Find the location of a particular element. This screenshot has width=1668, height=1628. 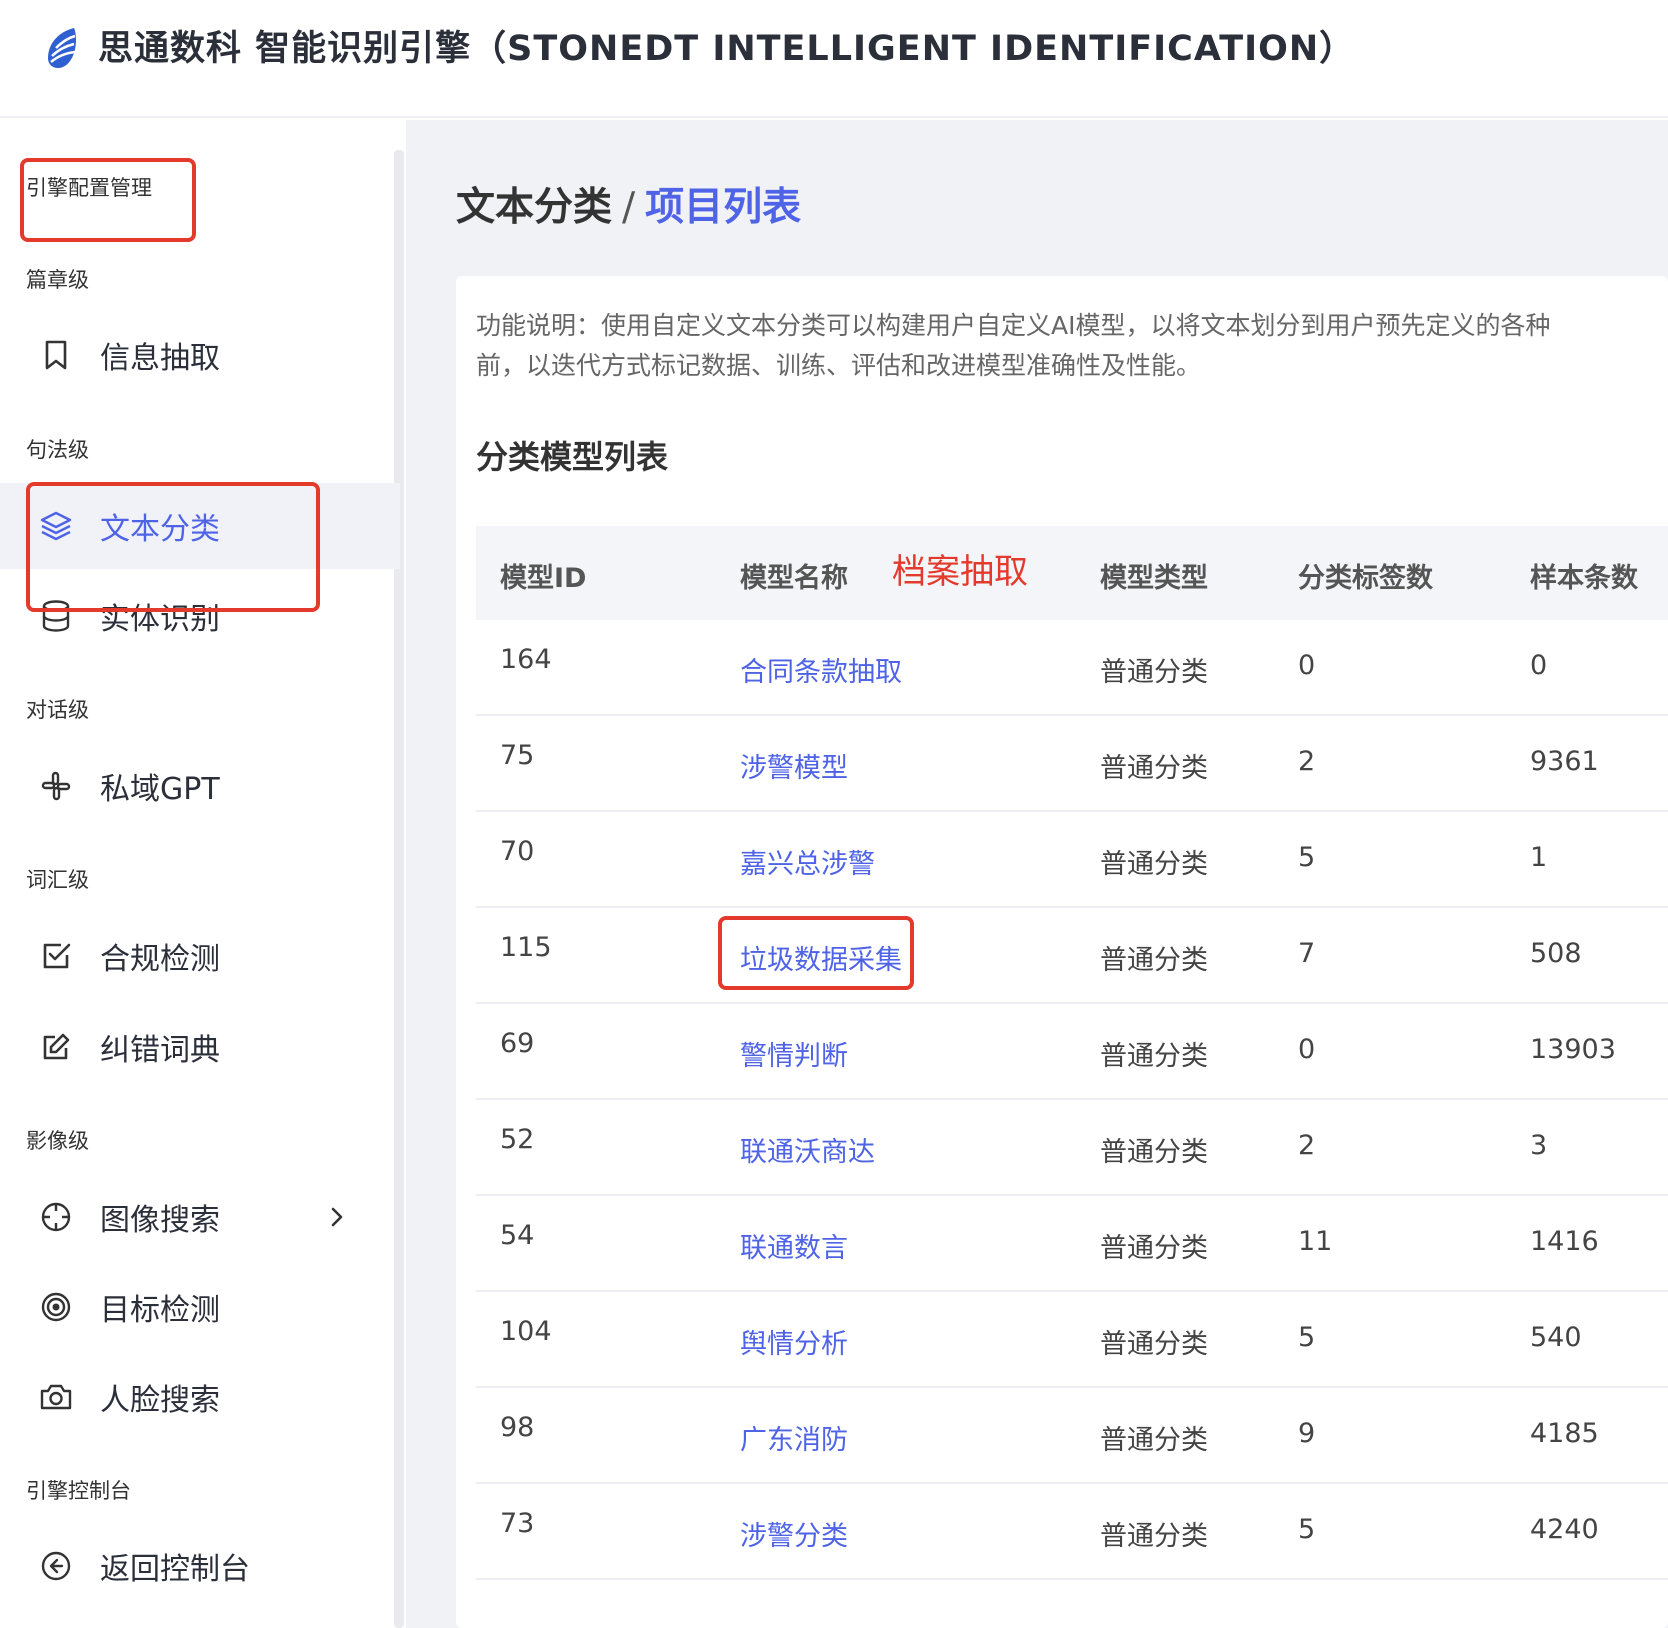

cell-model-name: 合同条款抽取 is located at coordinates (821, 669).